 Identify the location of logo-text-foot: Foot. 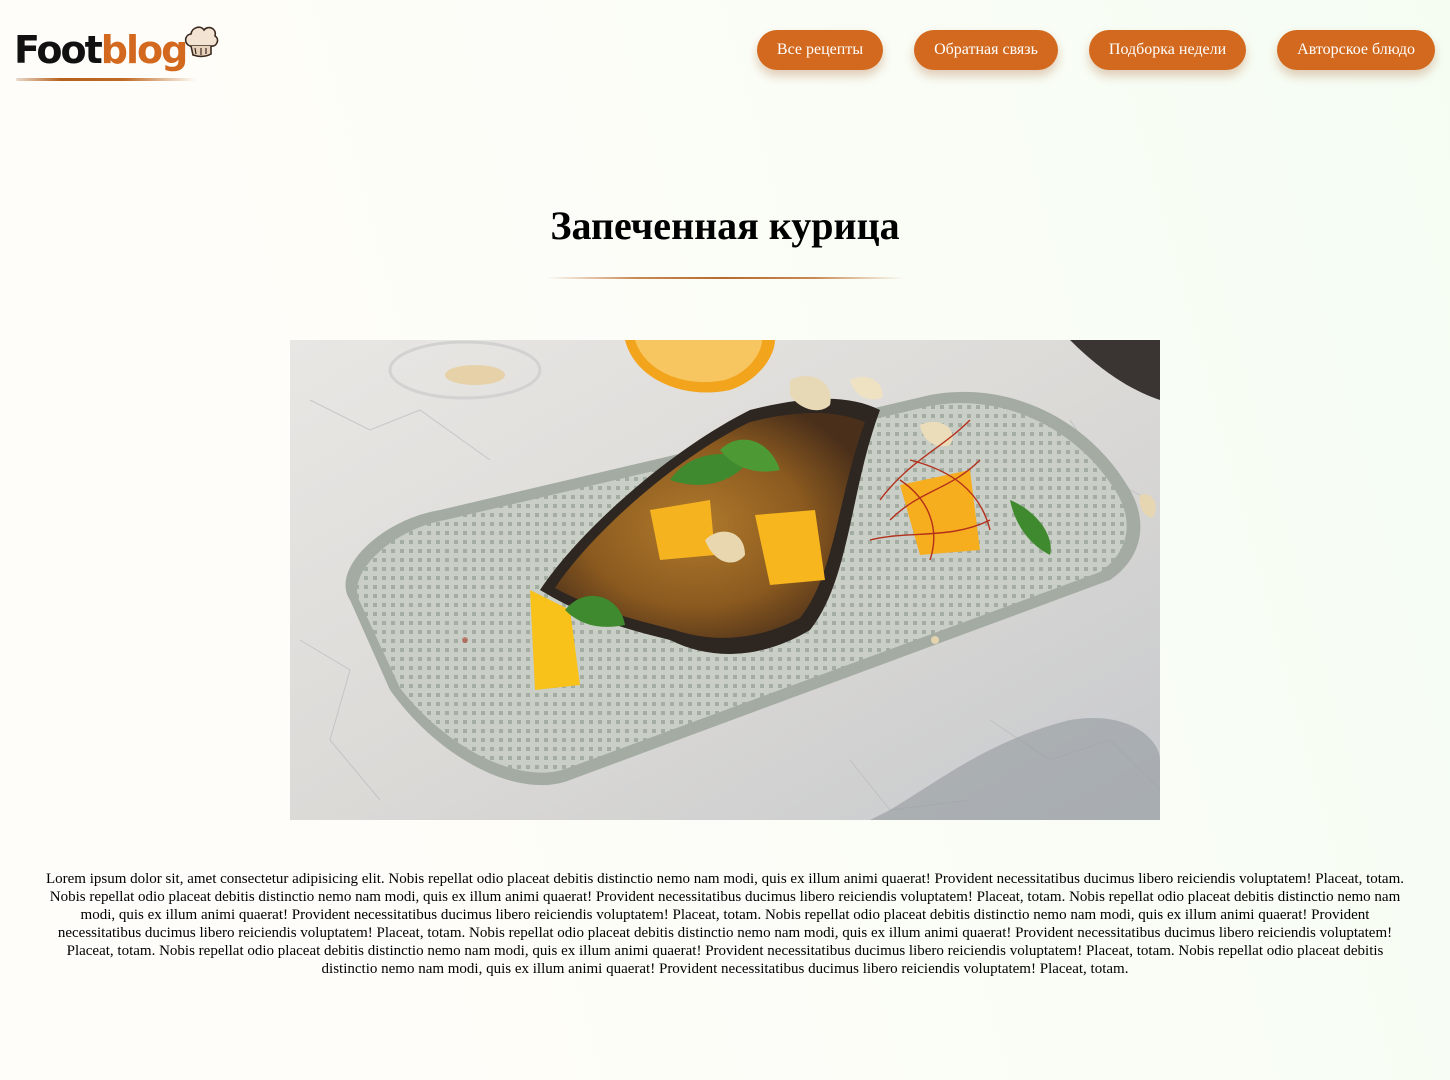
(58, 50).